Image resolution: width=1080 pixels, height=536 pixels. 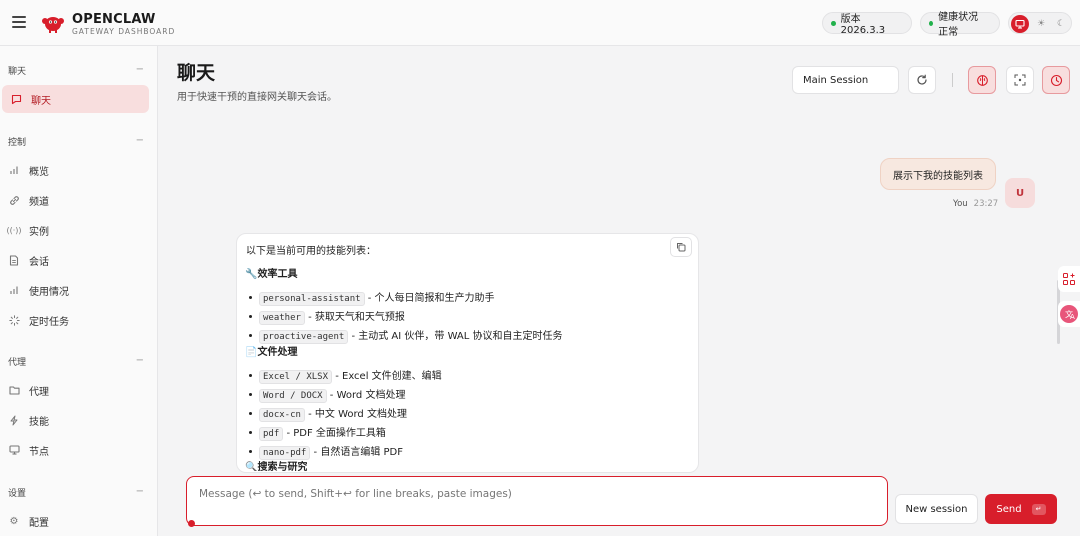 What do you see at coordinates (534, 494) in the screenshot?
I see `message-input` at bounding box center [534, 494].